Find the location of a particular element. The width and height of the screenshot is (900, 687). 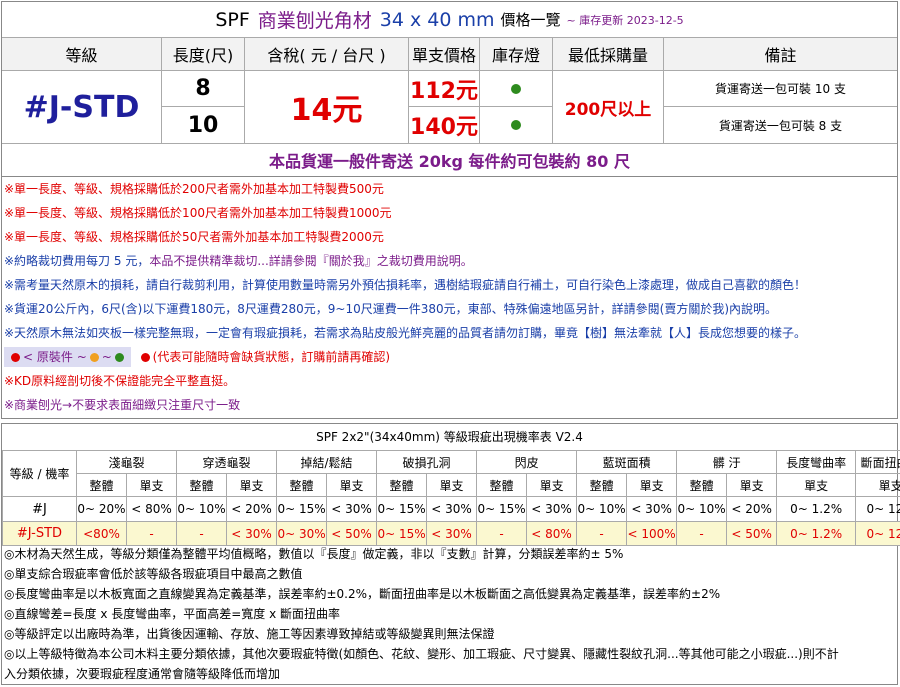

defect-footnote: 入分類依據，次要瑕疵程度通常會隨等級降低而增加 is located at coordinates (142, 674).